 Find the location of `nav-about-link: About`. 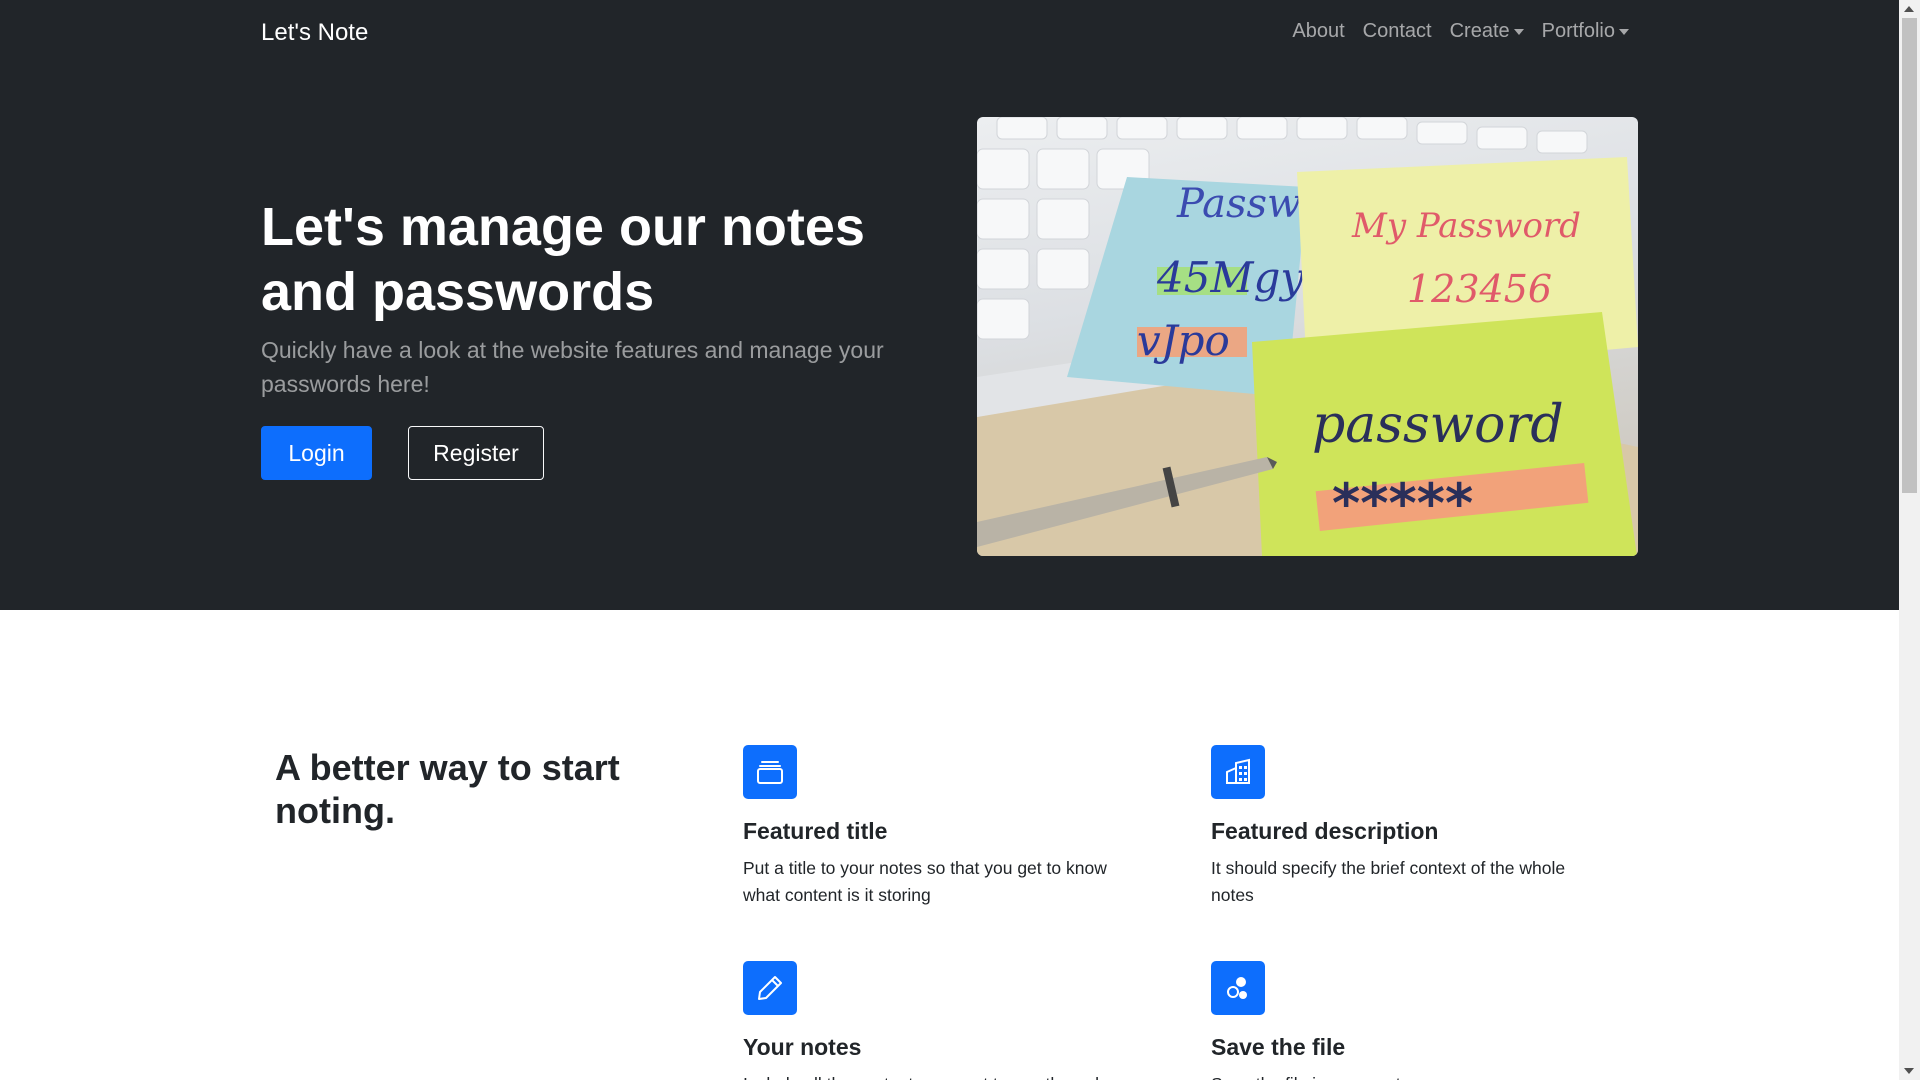

nav-about-link: About is located at coordinates (1318, 31).